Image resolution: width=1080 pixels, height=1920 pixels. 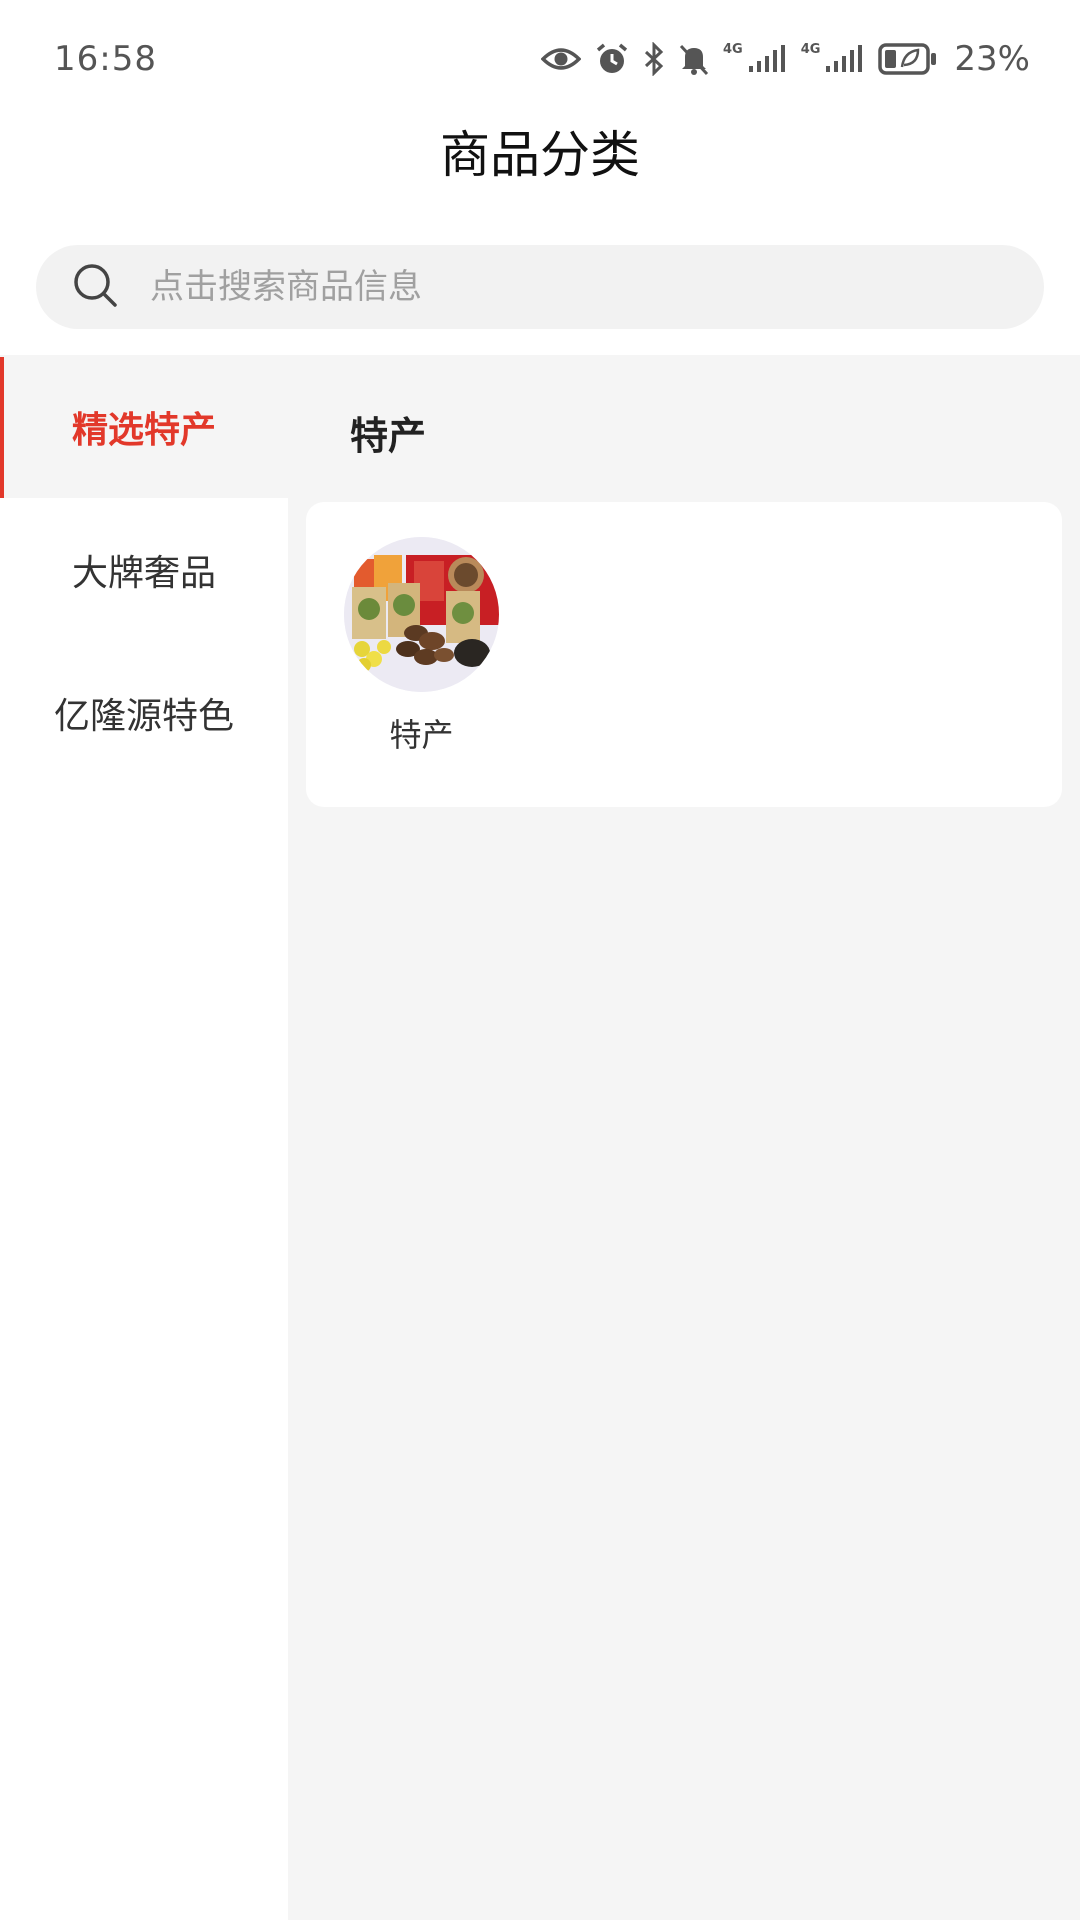 I want to click on sidebar-item-label: 亿隆源特色, so click(x=143, y=716).